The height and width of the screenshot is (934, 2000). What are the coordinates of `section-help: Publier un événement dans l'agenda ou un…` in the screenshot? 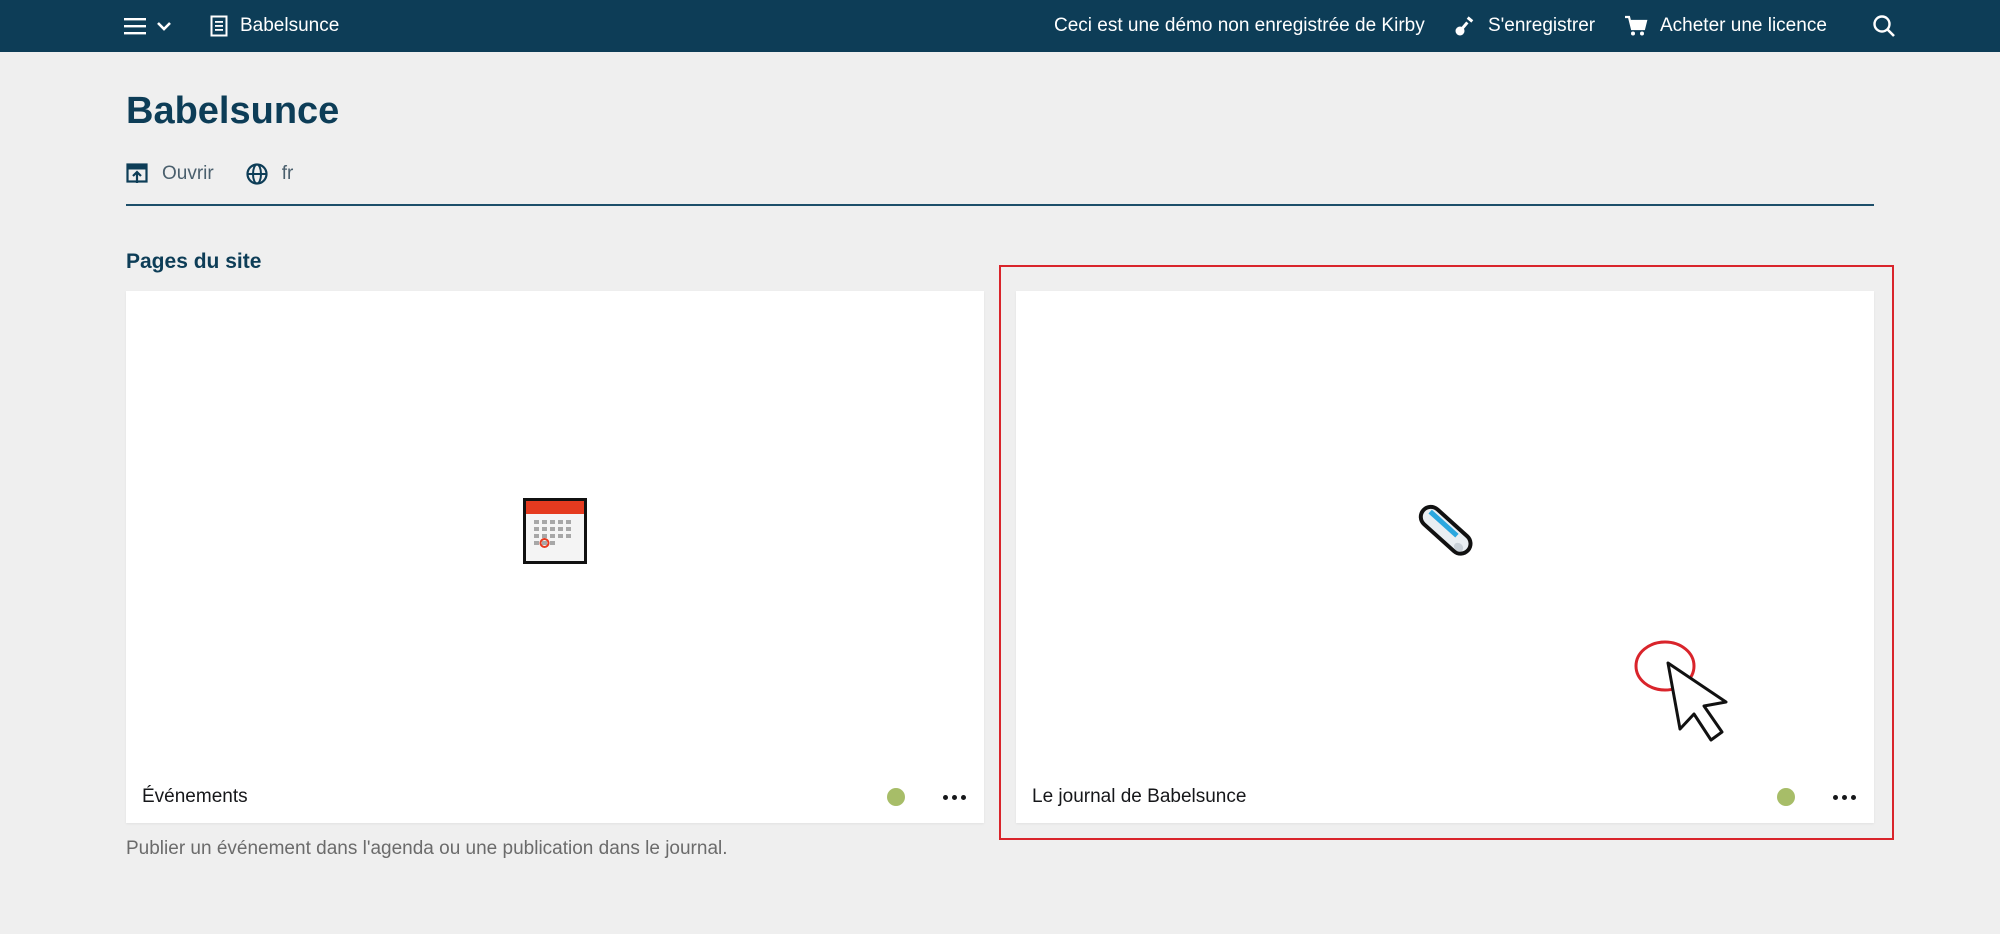 It's located at (427, 848).